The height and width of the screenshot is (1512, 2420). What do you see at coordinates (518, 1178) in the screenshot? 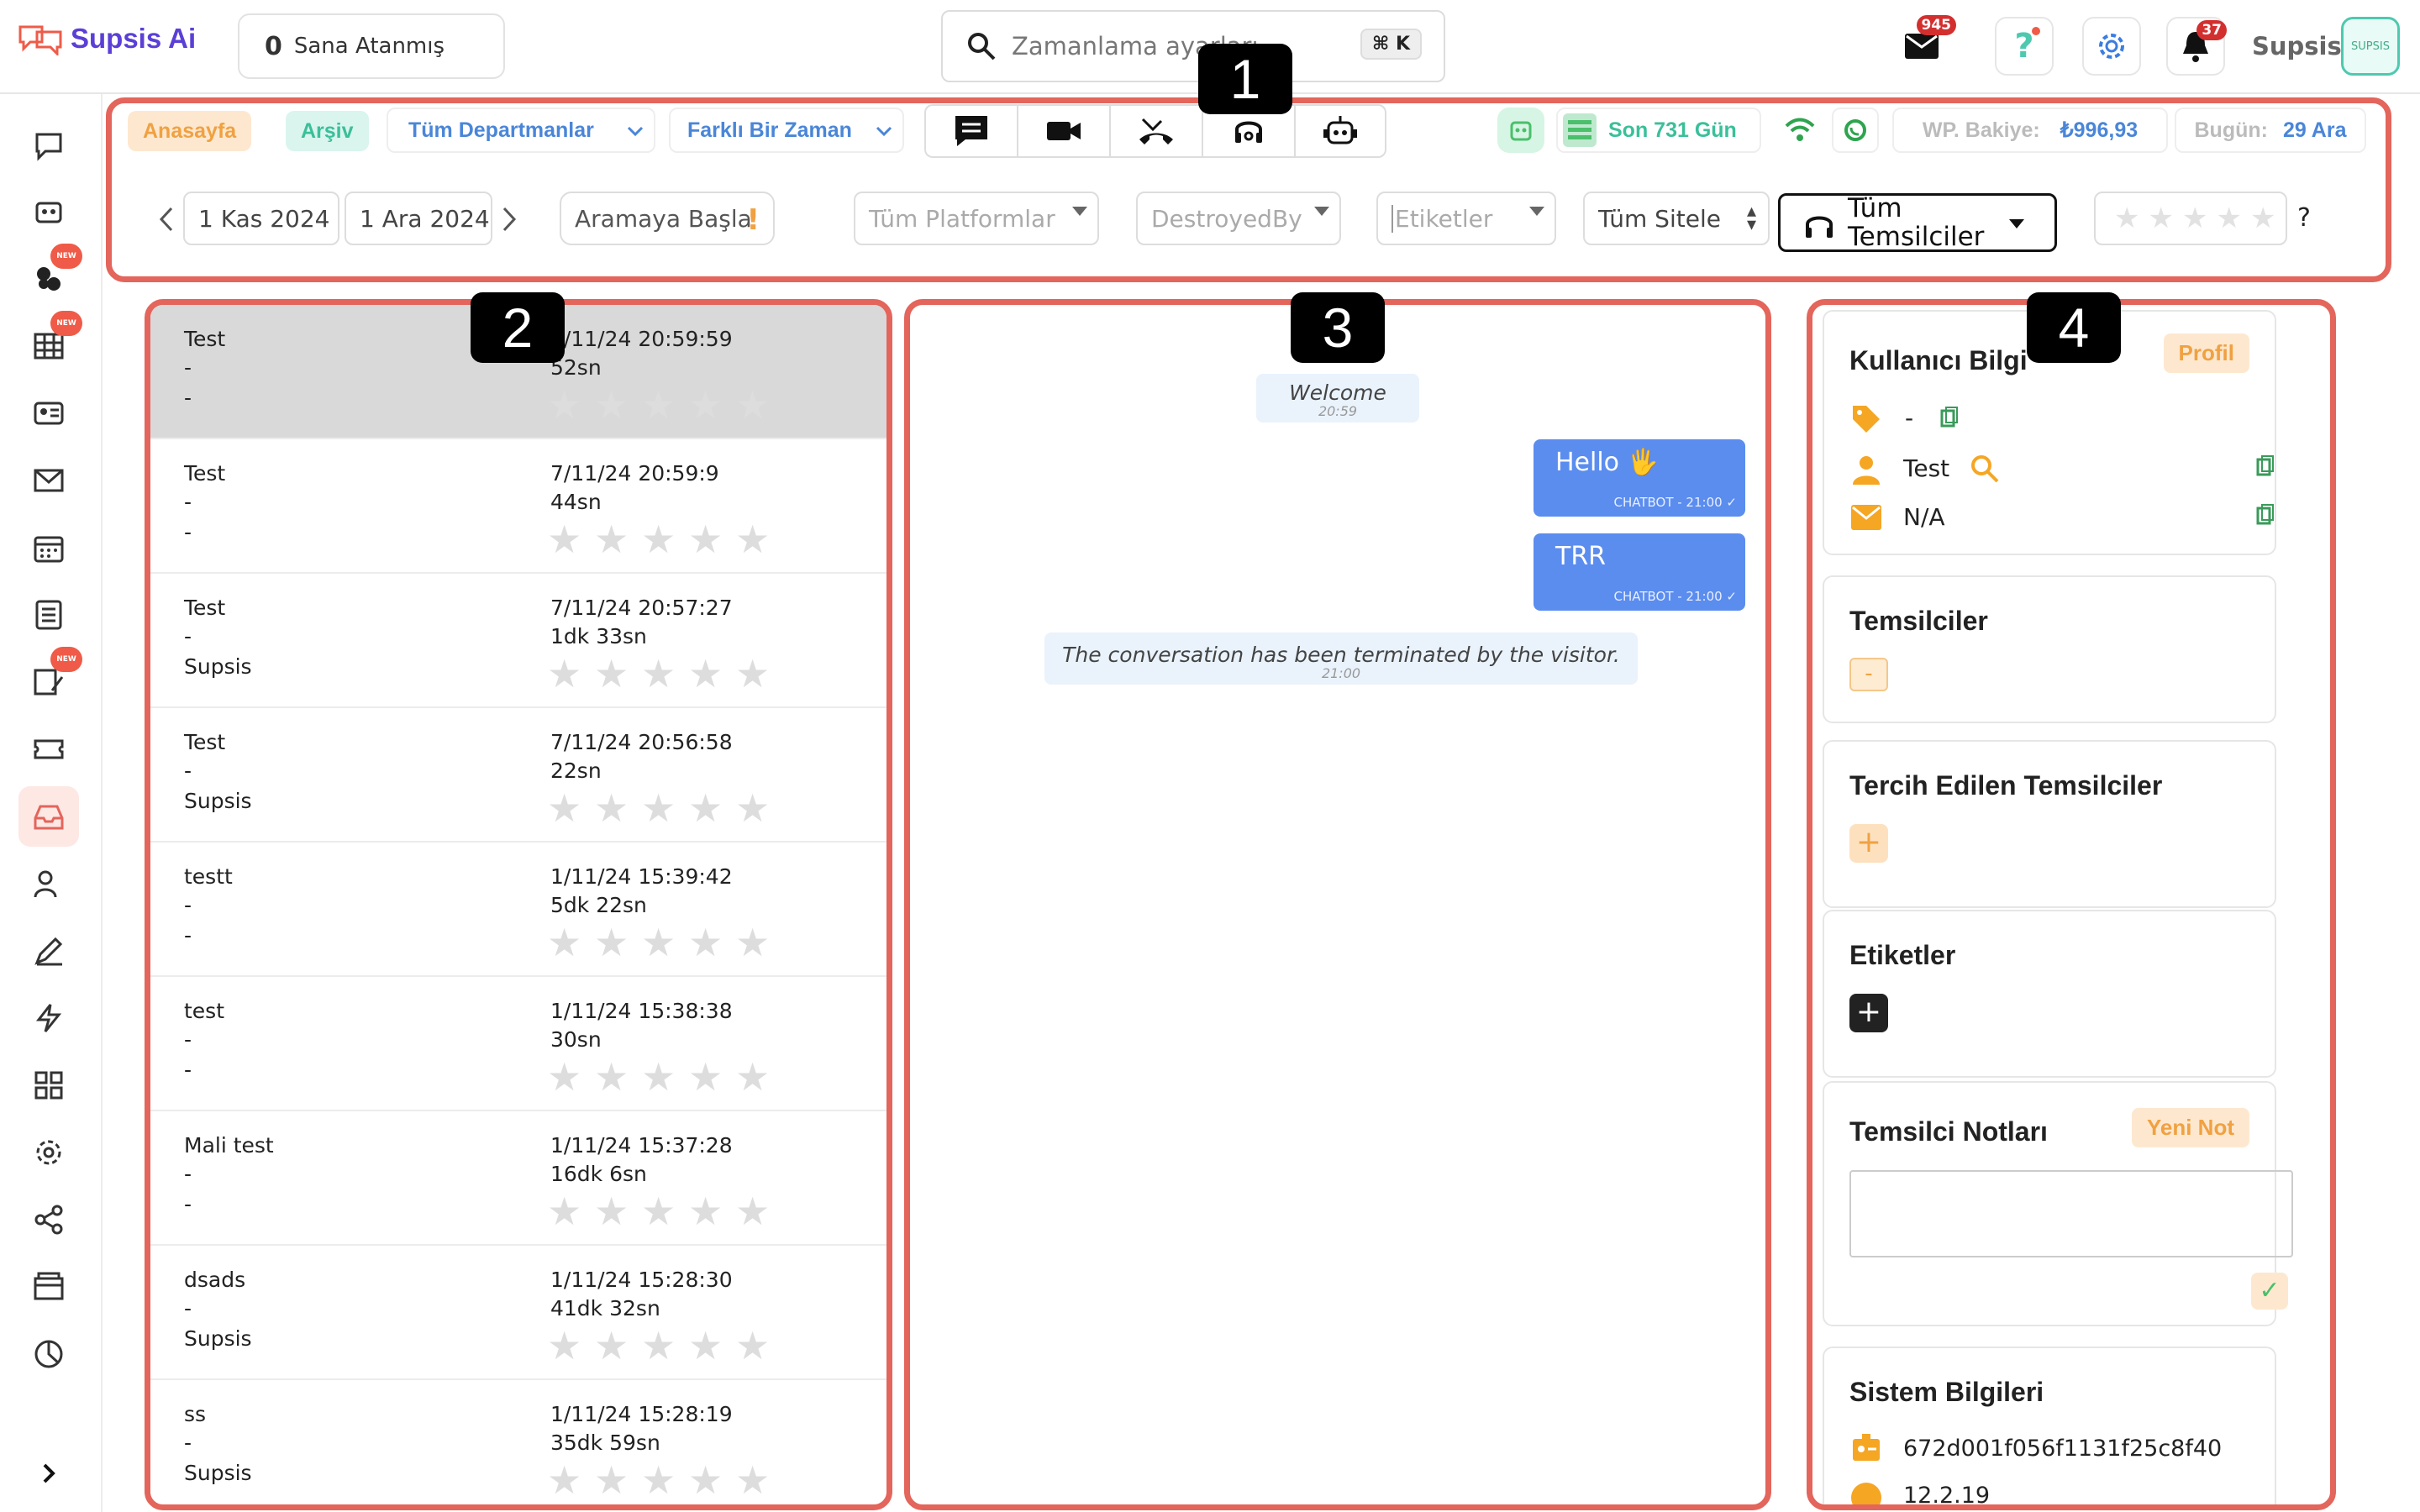
I see `conversation-row: Mali test - - 1/11/24 15:37:28 16dk 6sn ★ ★ ★ ★ ★` at bounding box center [518, 1178].